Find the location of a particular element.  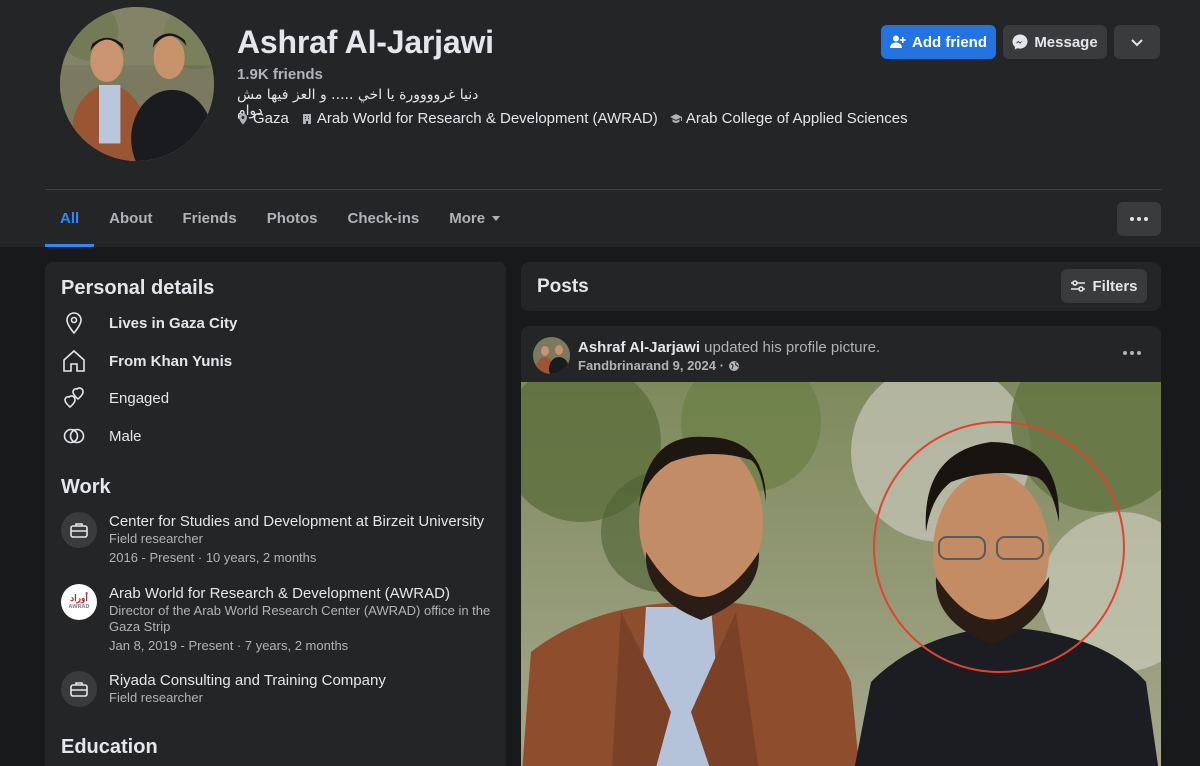

post-date: Fandbrinarand 9, 2024 · is located at coordinates (659, 365).